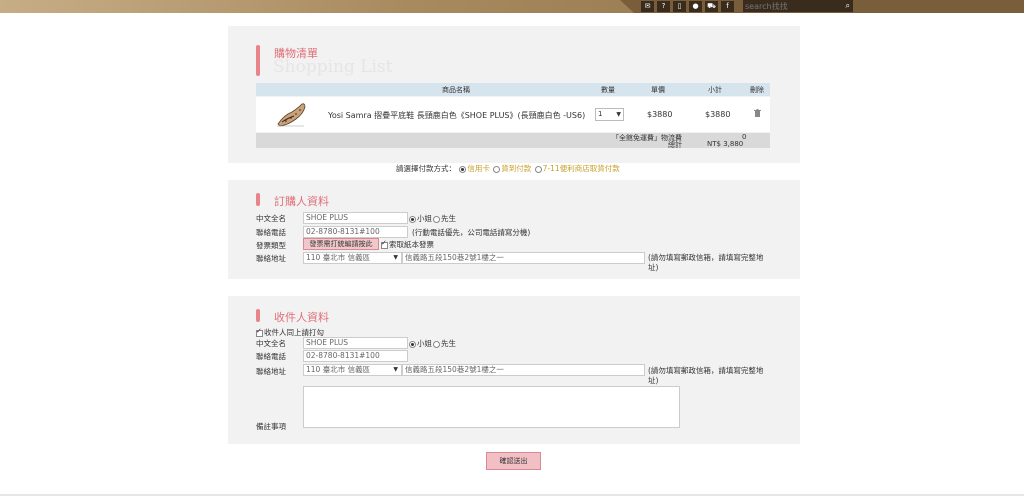 This screenshot has height=496, width=1024. Describe the element at coordinates (660, 114) in the screenshot. I see `unit-price: $3880` at that location.